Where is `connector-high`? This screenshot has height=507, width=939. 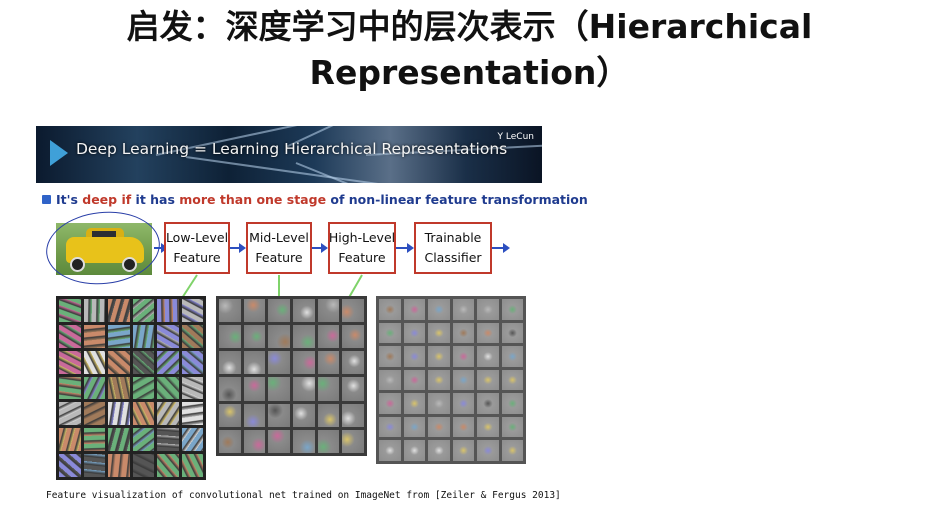
connector-high is located at coordinates (355, 286).